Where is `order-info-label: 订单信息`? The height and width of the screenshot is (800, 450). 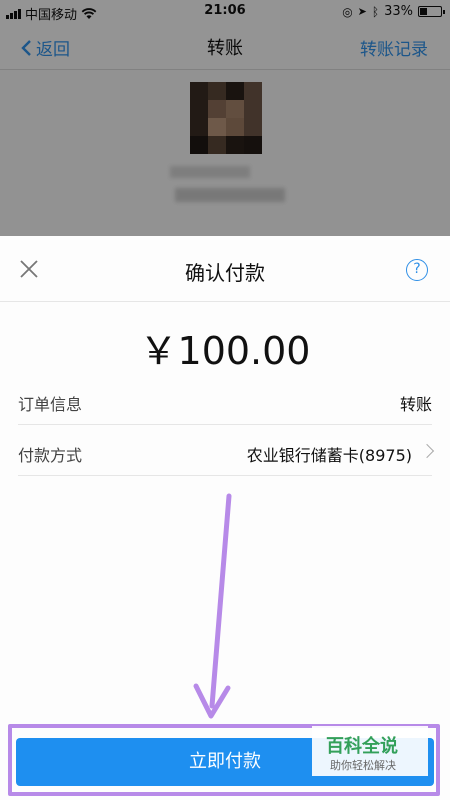
order-info-label: 订单信息 is located at coordinates (50, 404).